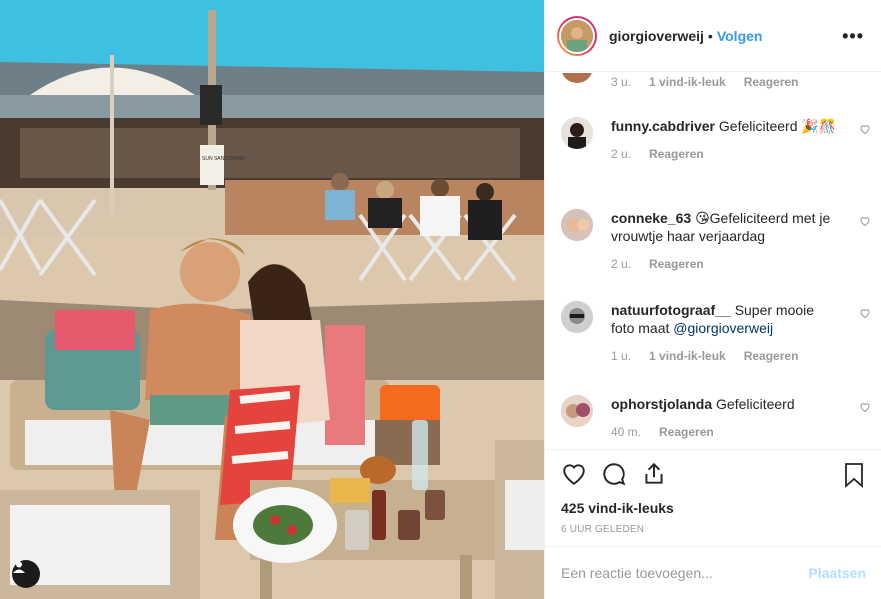 The width and height of the screenshot is (881, 599). I want to click on comment-text: Gefeliciteerd, so click(755, 404).